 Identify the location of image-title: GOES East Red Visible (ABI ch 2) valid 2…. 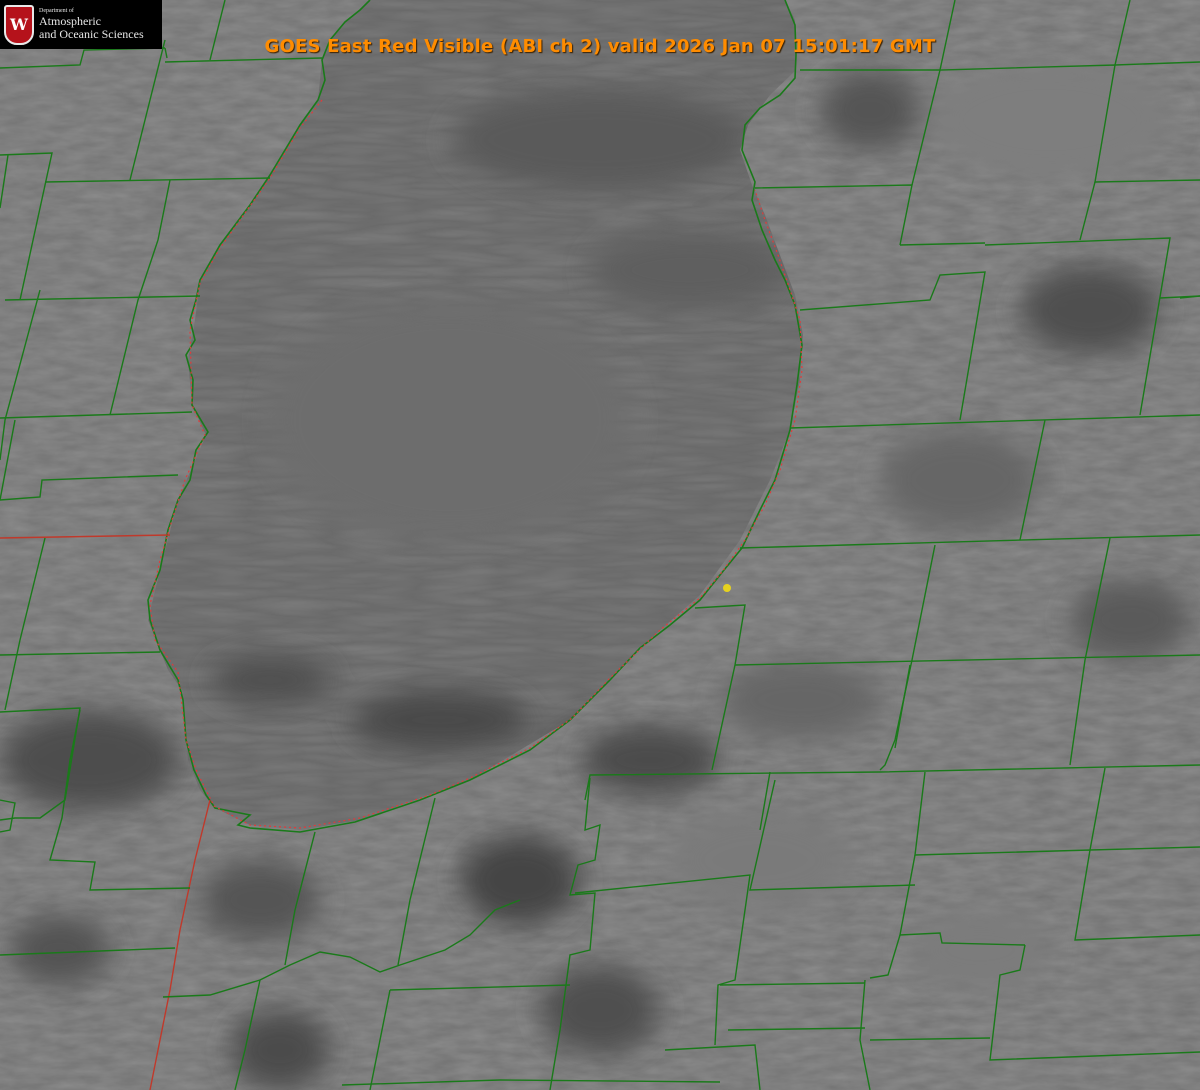
(600, 46).